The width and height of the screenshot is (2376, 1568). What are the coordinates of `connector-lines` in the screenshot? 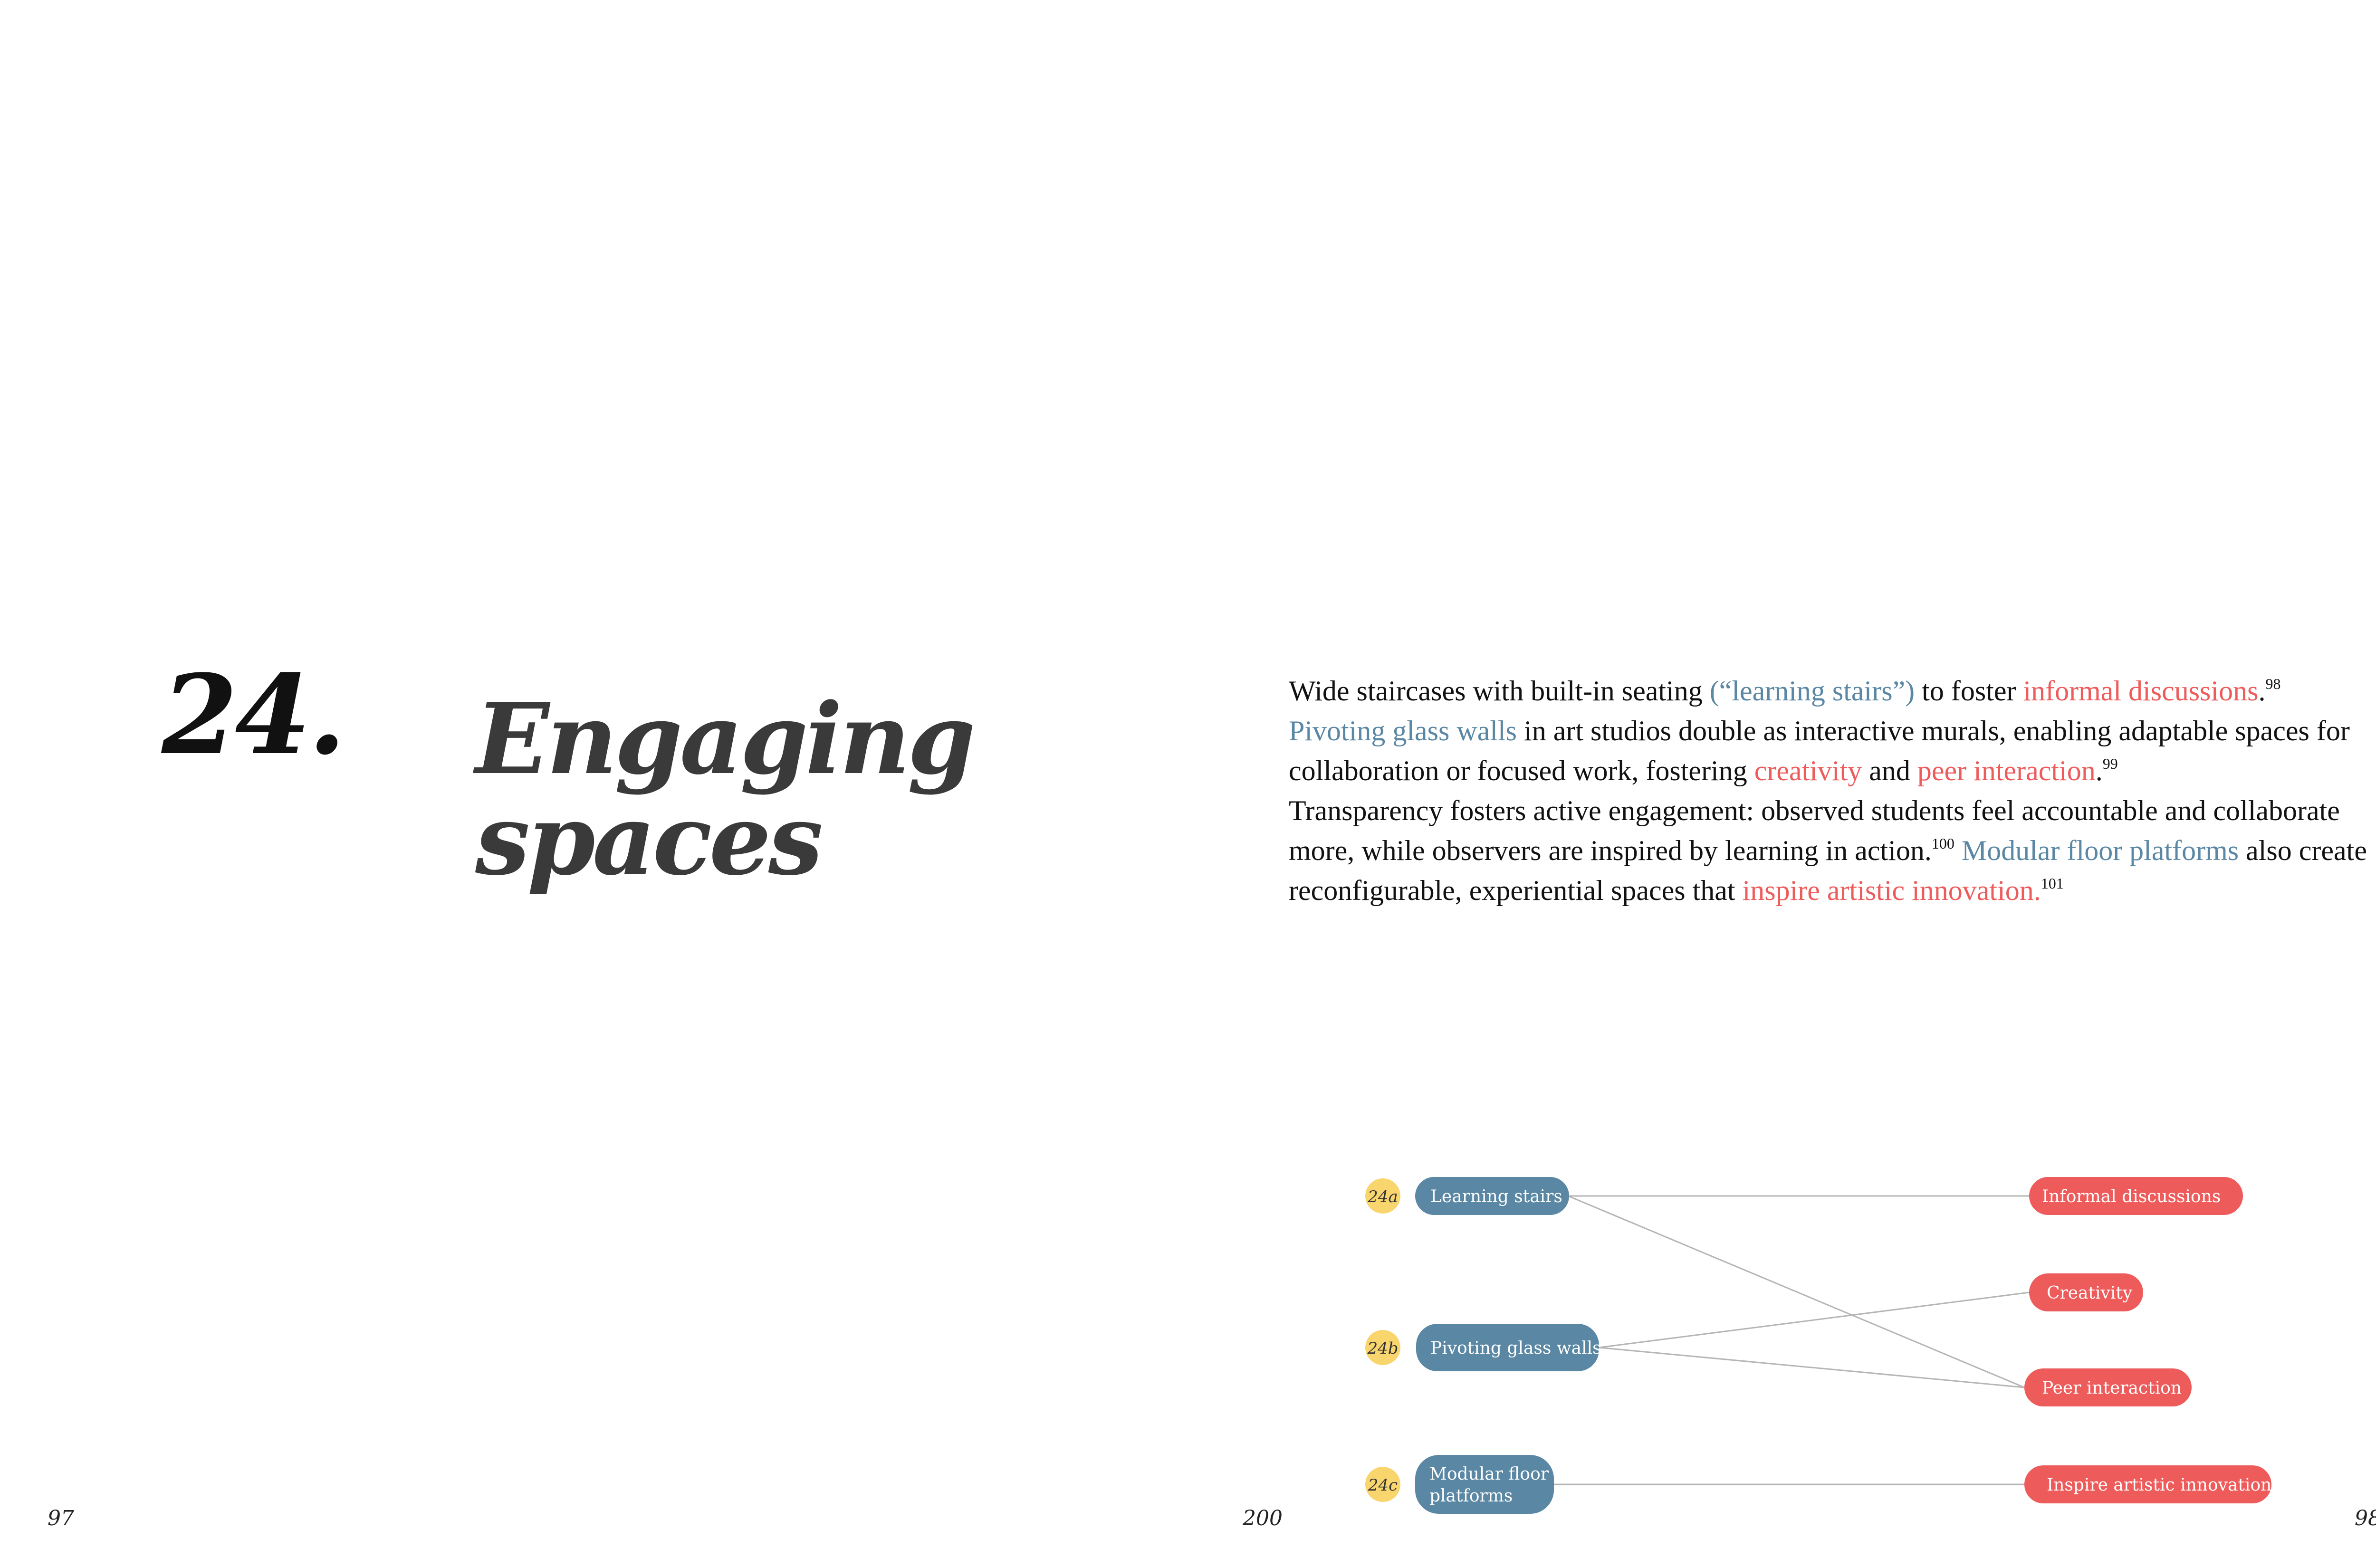 It's located at (1792, 1340).